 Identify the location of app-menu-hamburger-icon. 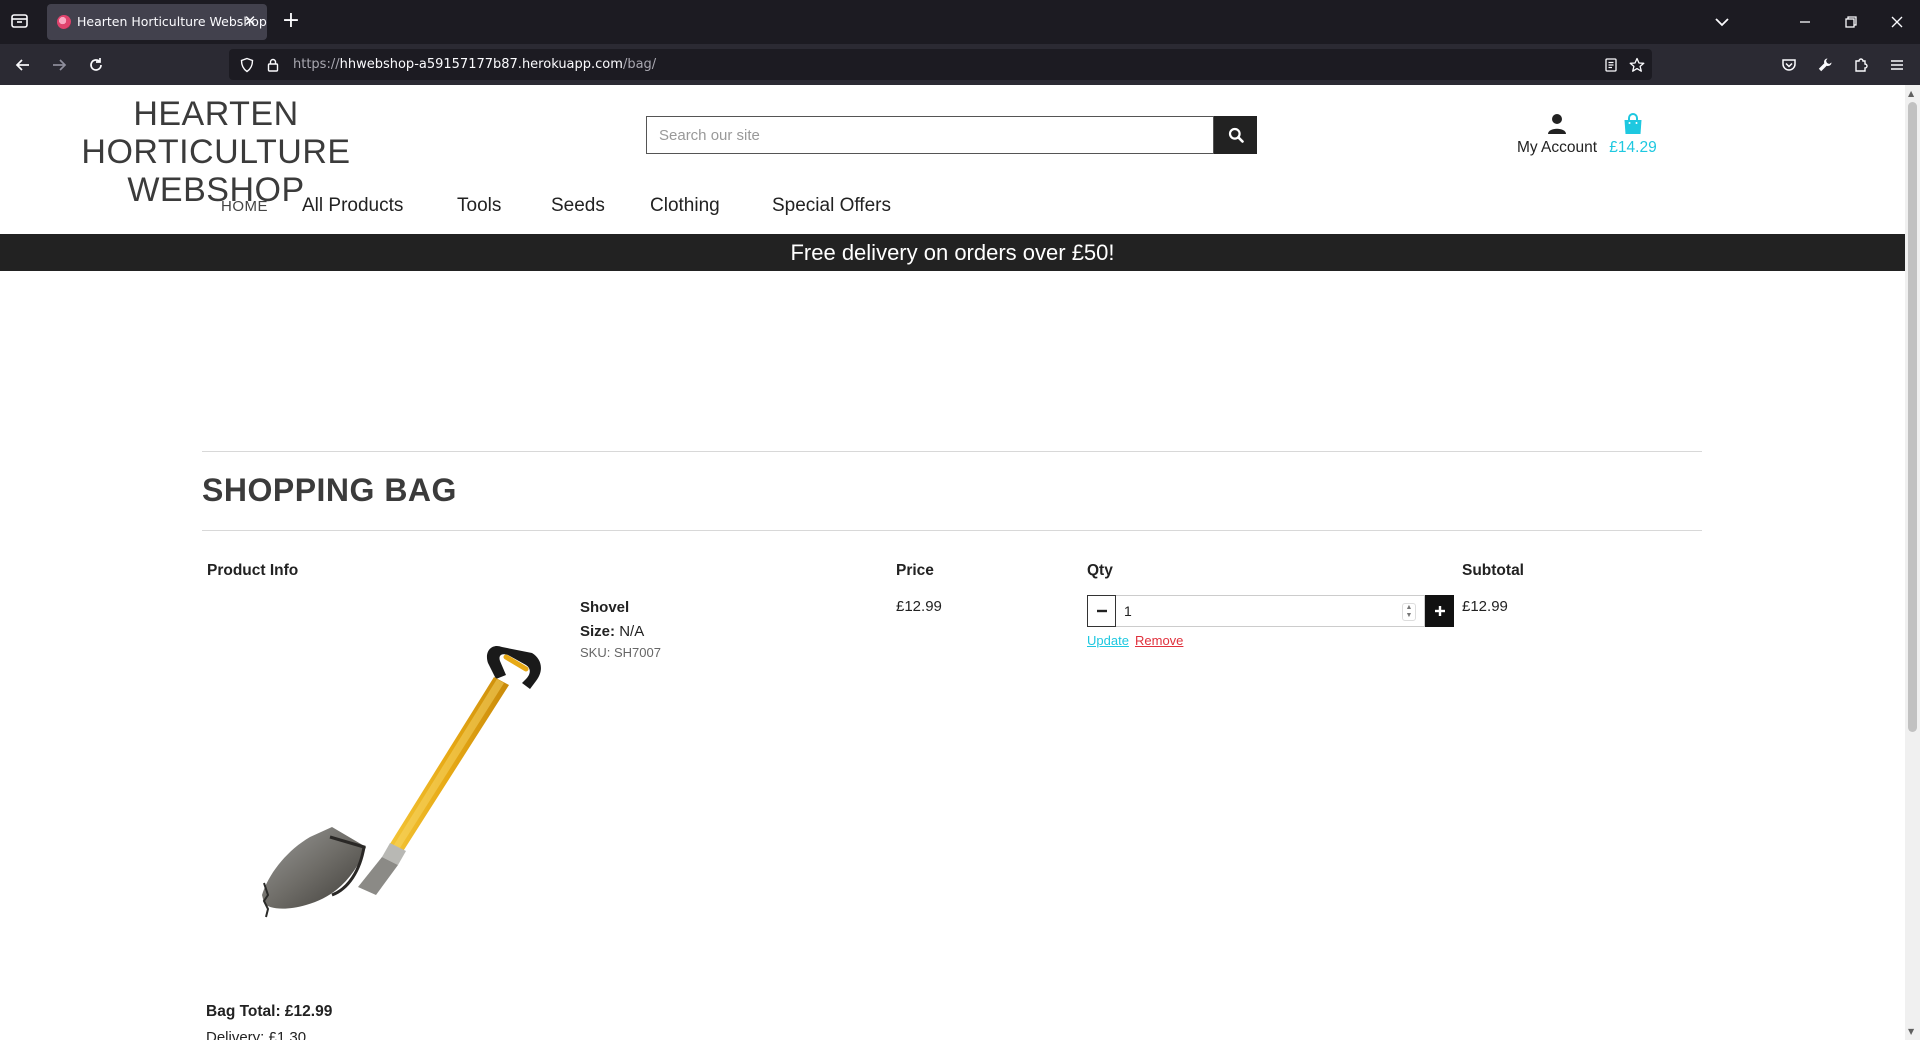
(1897, 65).